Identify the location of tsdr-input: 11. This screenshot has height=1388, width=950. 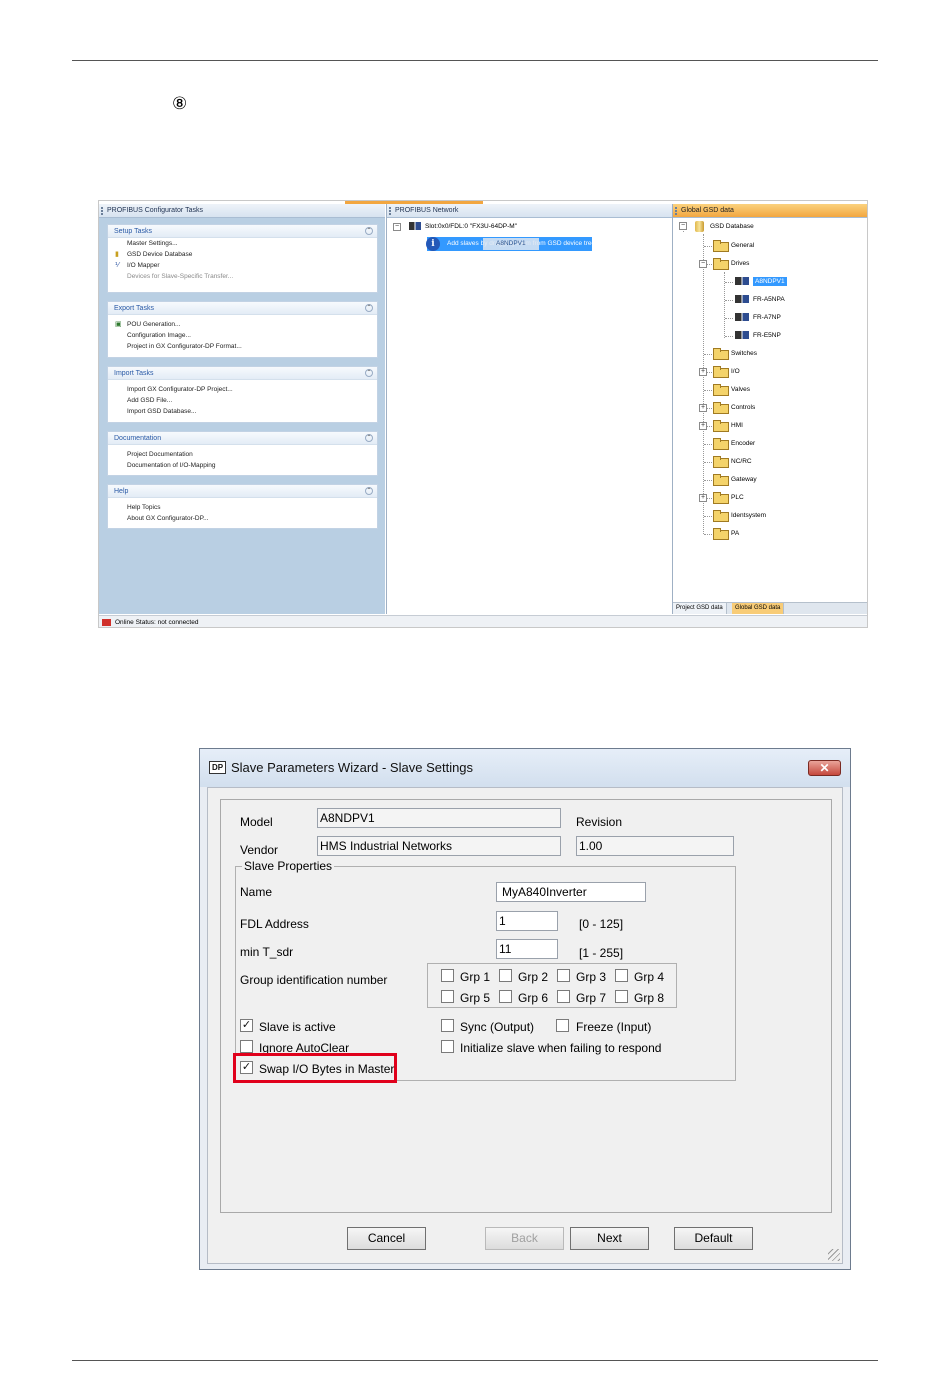
(527, 949).